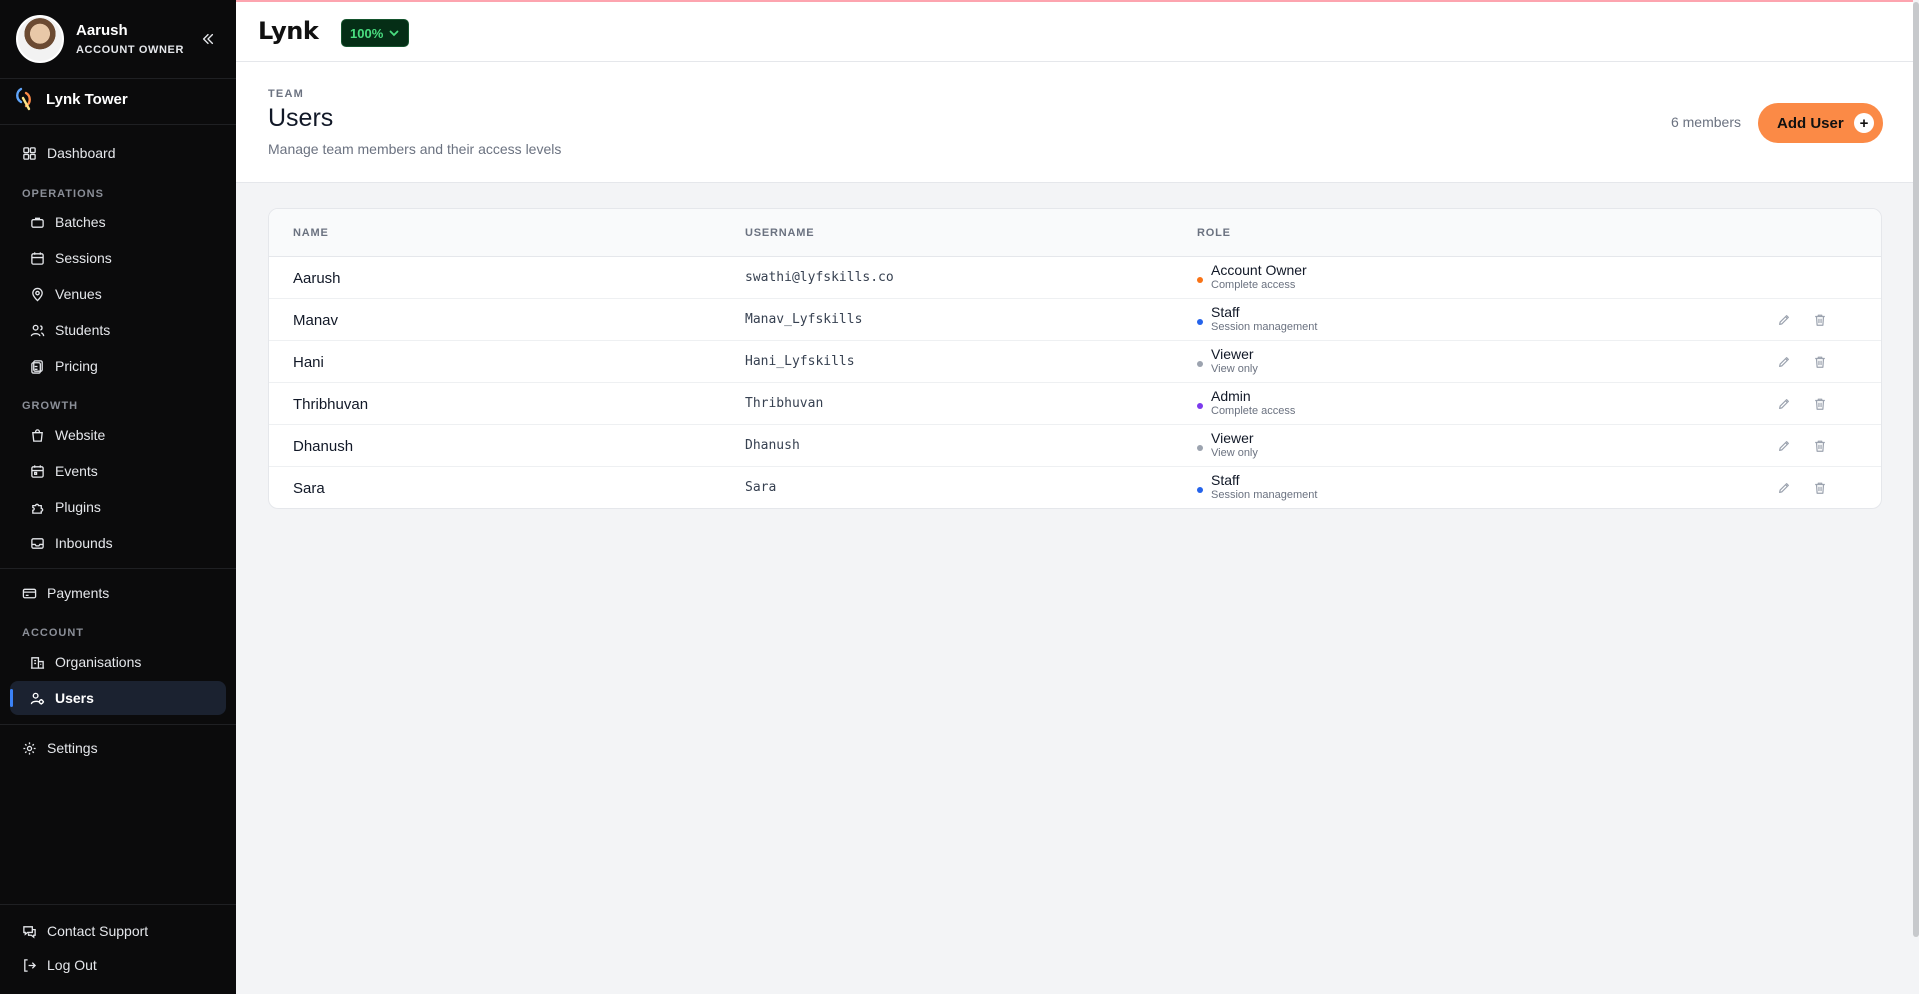  What do you see at coordinates (1264, 327) in the screenshot?
I see `role-description: Session management` at bounding box center [1264, 327].